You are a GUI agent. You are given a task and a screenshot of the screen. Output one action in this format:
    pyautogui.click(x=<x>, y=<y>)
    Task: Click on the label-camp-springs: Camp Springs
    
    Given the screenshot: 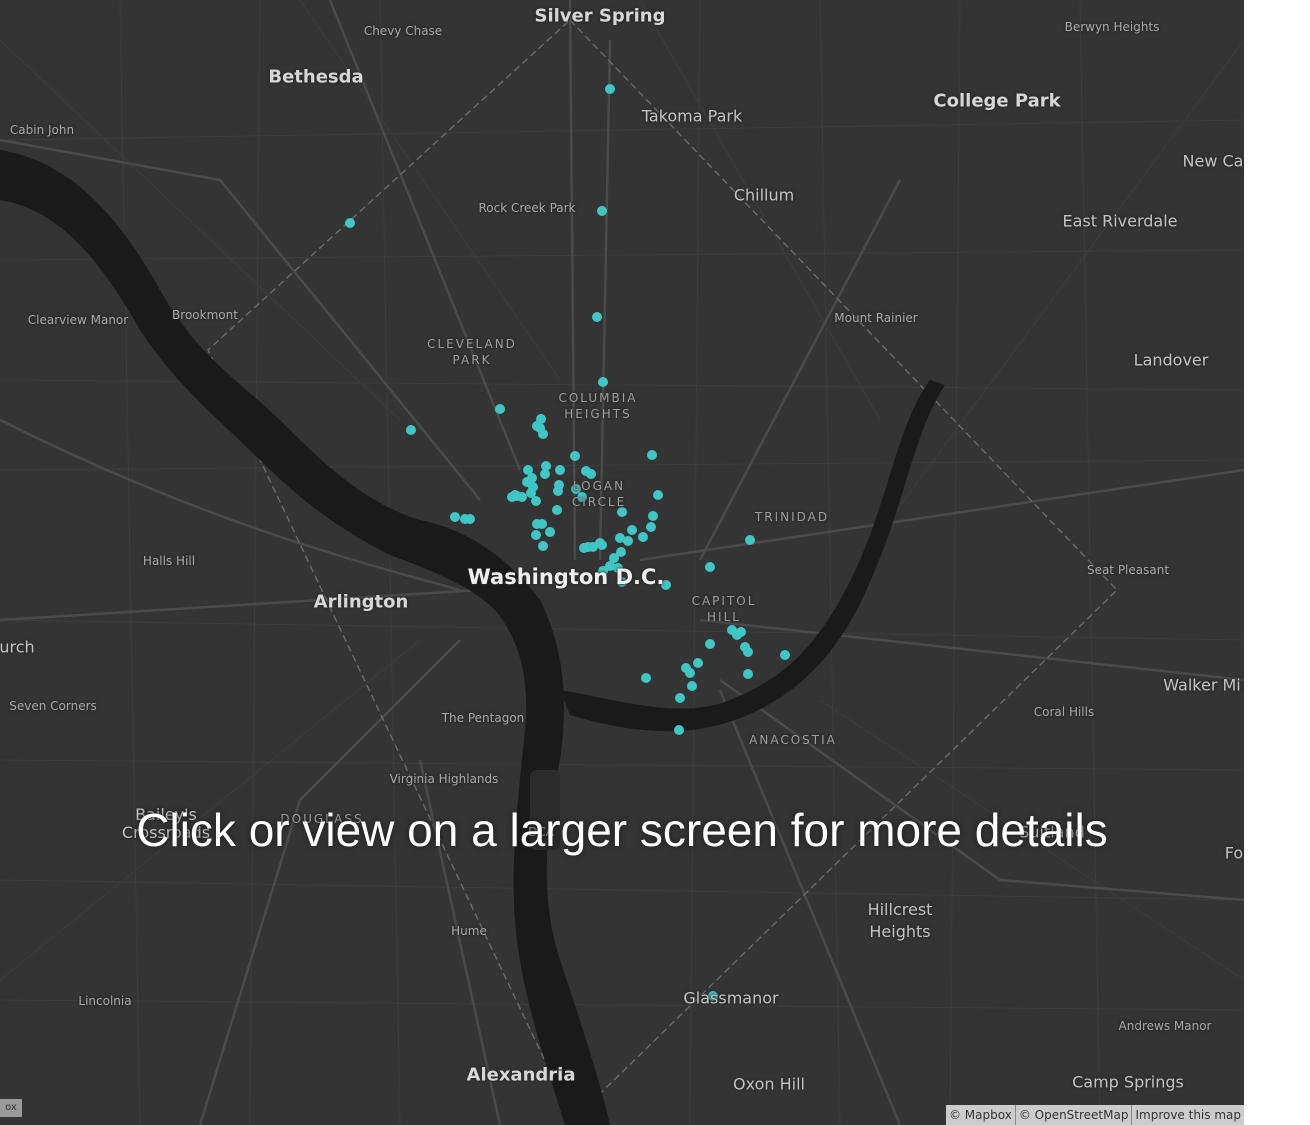 What is the action you would take?
    pyautogui.click(x=1128, y=1082)
    